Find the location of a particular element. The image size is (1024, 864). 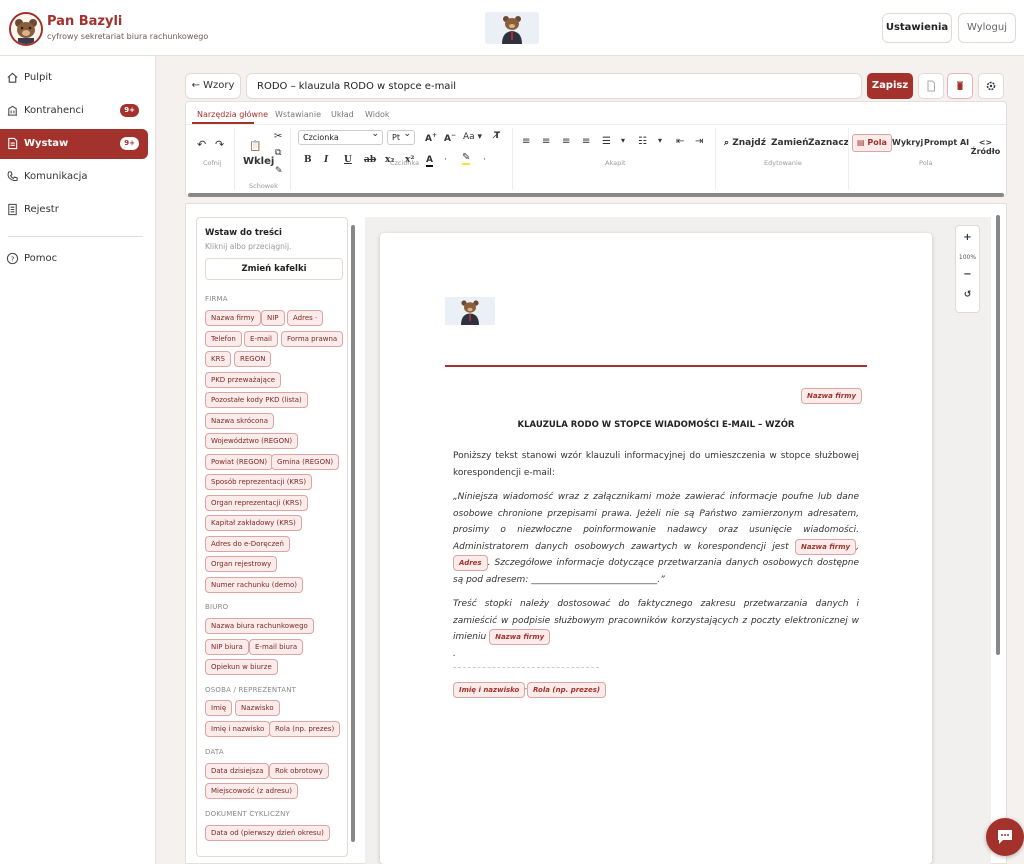

settings-button: Ustawienia is located at coordinates (917, 28).